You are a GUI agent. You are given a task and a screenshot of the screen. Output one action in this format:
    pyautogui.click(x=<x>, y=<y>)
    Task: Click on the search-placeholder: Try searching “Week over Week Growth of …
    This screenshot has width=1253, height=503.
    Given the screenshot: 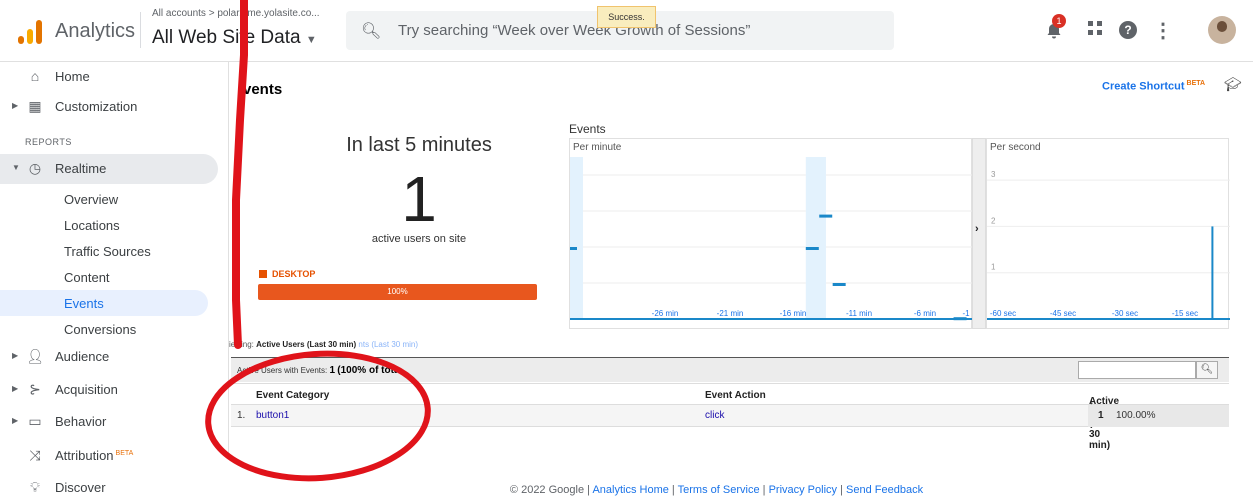 What is the action you would take?
    pyautogui.click(x=574, y=30)
    